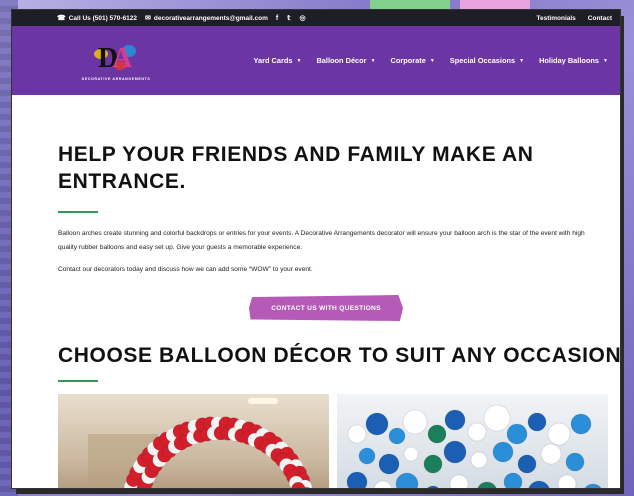 The height and width of the screenshot is (496, 634). I want to click on contact-us-button: CONTACT US WITH QUESTIONS, so click(326, 308).